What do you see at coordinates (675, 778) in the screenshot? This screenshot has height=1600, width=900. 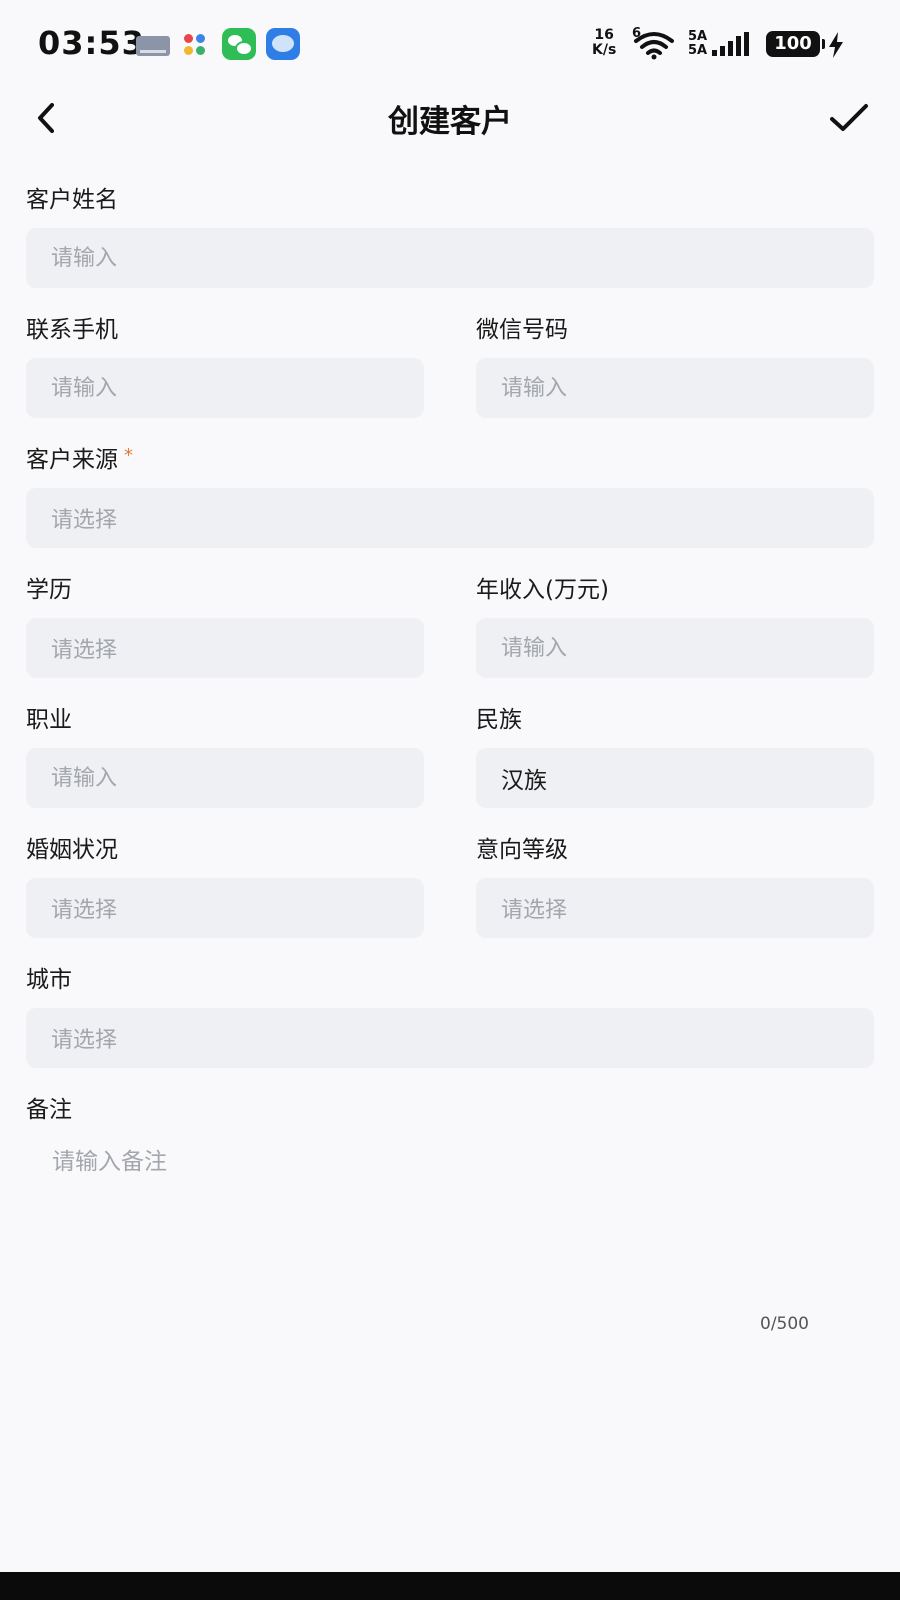 I see `ethnicity-select: 汉族` at bounding box center [675, 778].